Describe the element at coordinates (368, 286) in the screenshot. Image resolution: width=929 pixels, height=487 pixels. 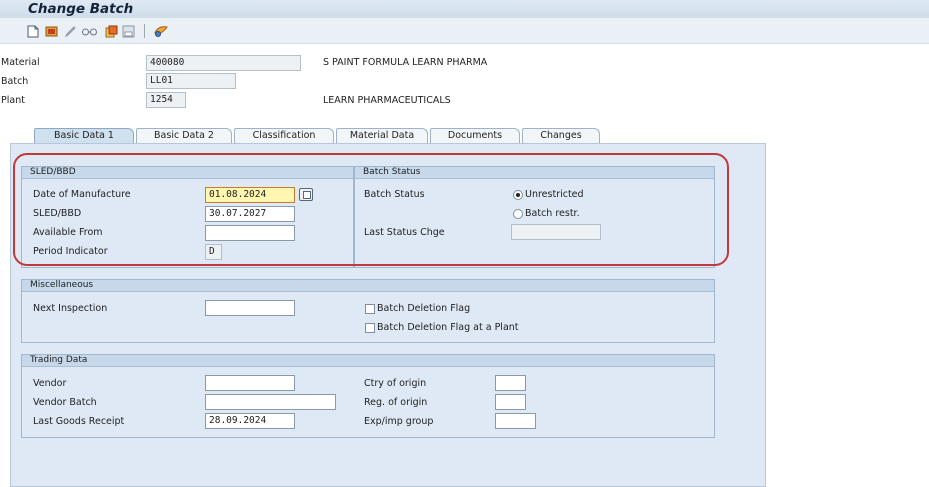
I see `miscellaneous-group-title: Miscellaneous` at that location.